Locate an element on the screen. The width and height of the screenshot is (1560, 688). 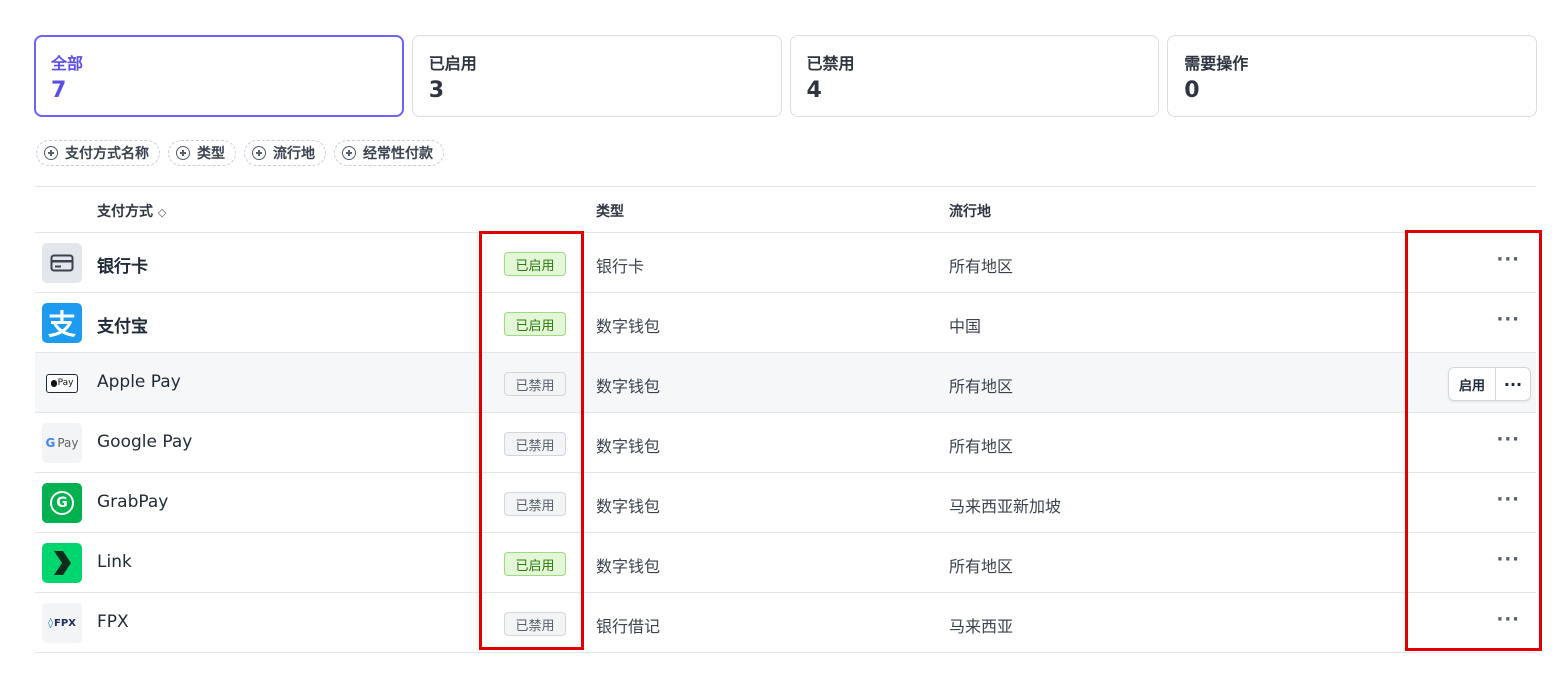
filter-recurring: 经常性付款 is located at coordinates (389, 153).